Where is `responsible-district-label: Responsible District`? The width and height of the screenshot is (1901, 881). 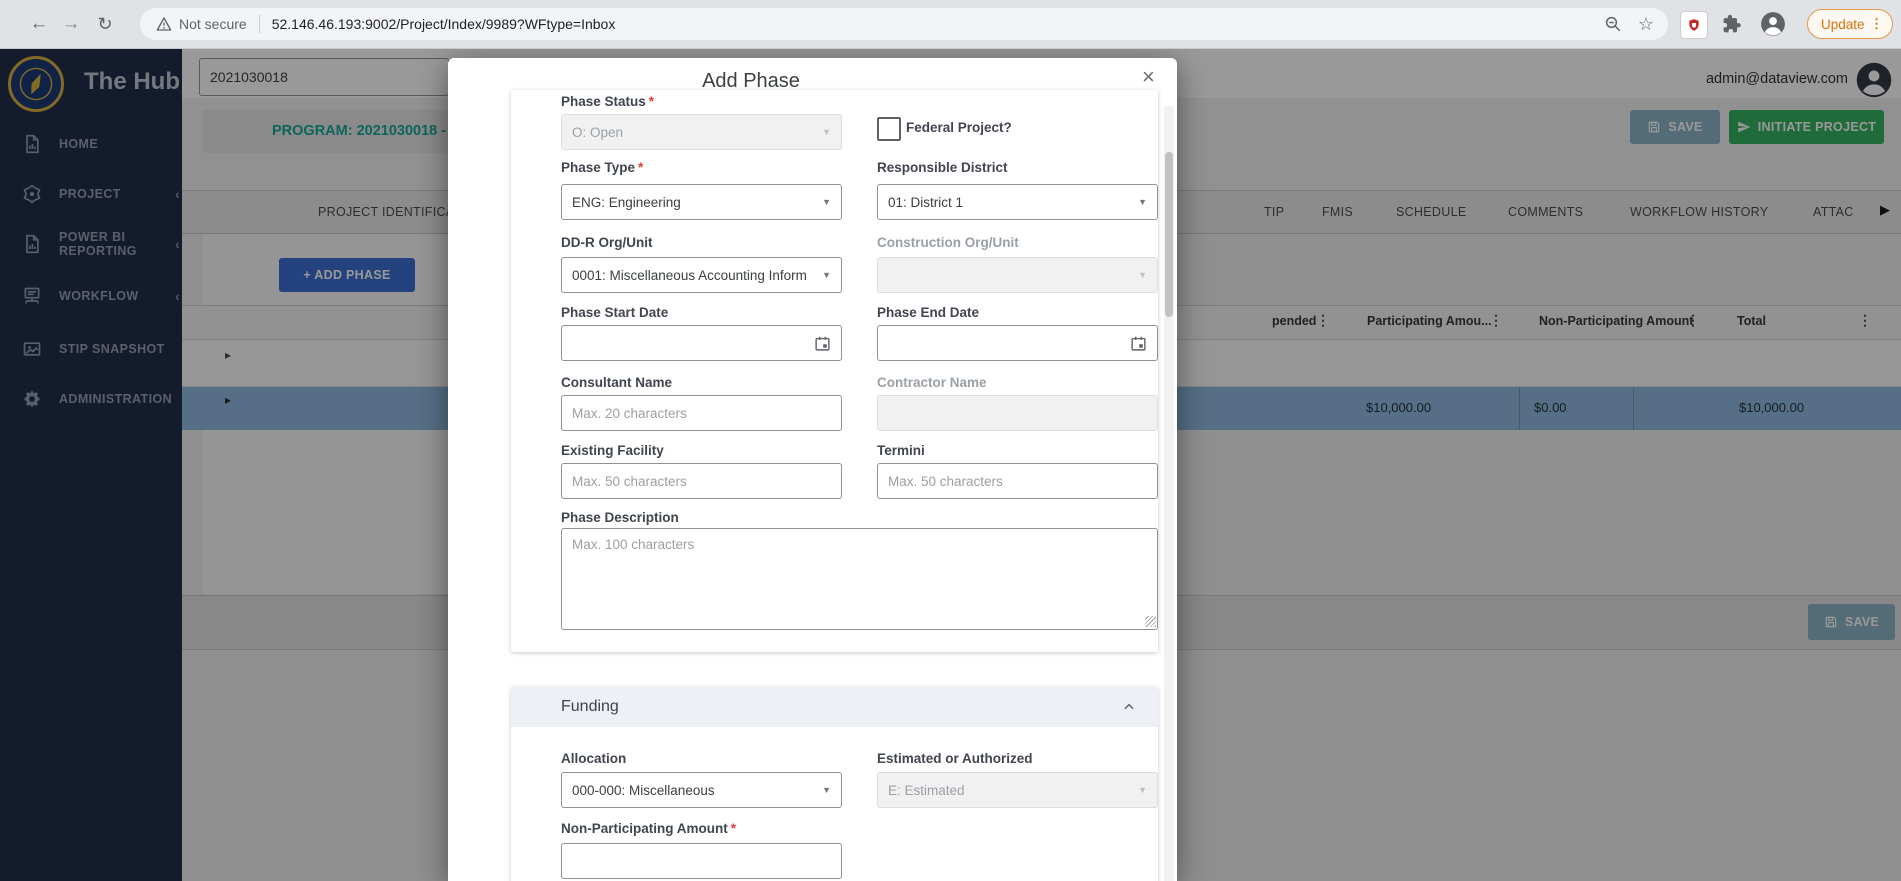
responsible-district-label: Responsible District is located at coordinates (942, 167).